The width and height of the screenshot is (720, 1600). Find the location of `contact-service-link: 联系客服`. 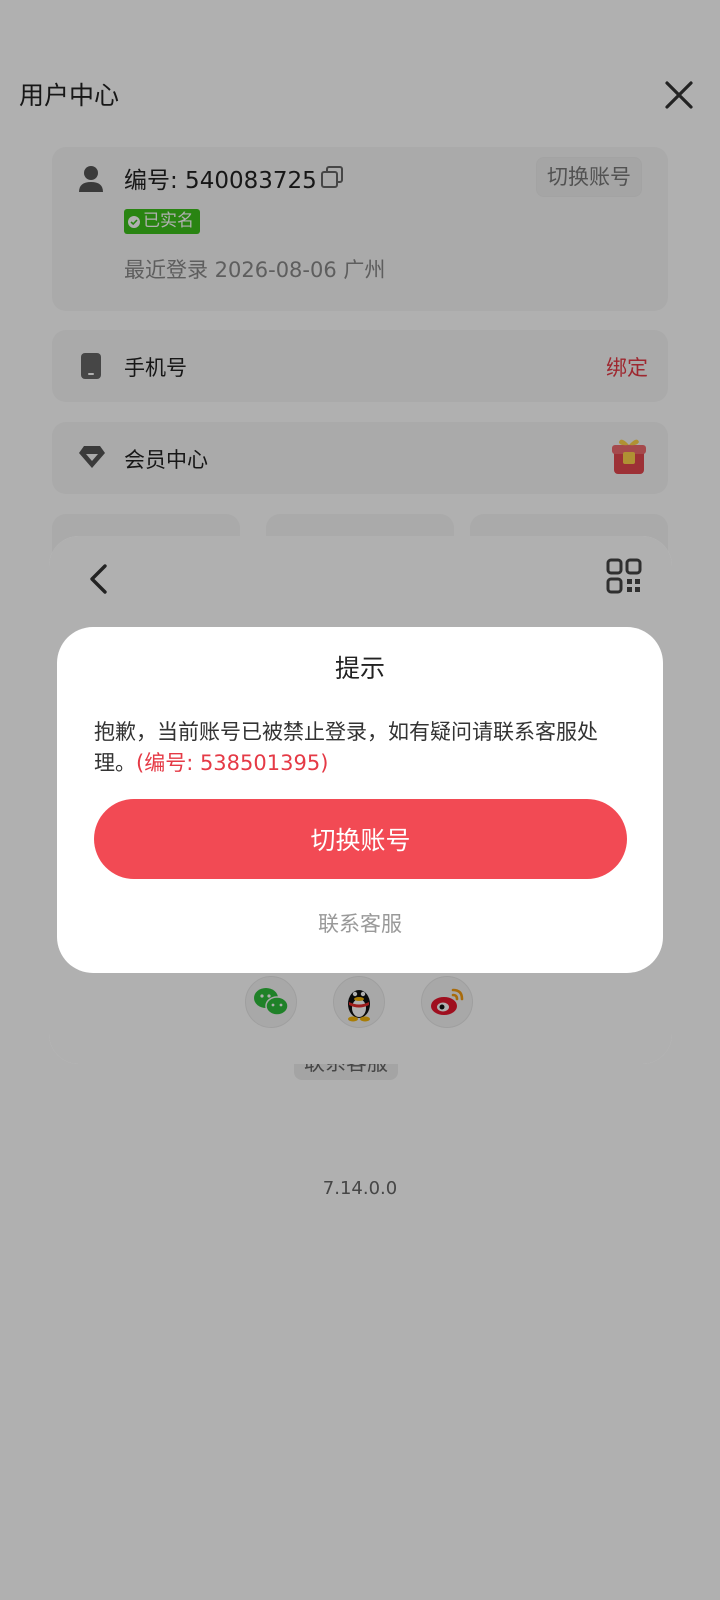

contact-service-link: 联系客服 is located at coordinates (360, 923).